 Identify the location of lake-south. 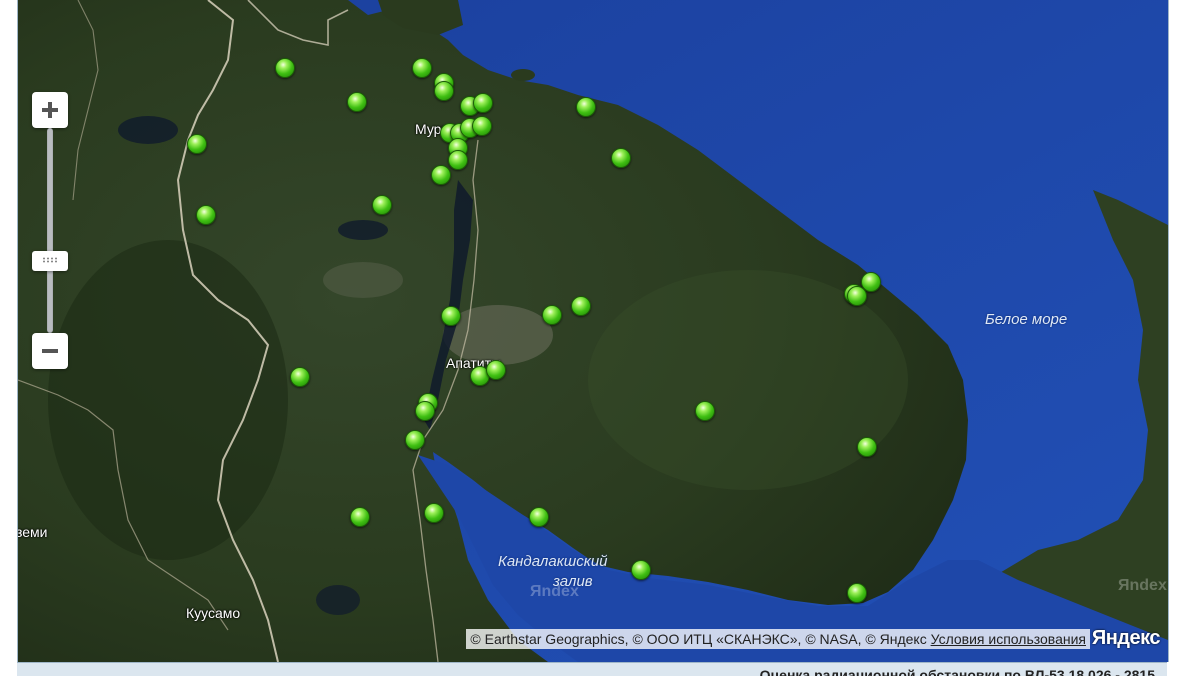
(338, 600).